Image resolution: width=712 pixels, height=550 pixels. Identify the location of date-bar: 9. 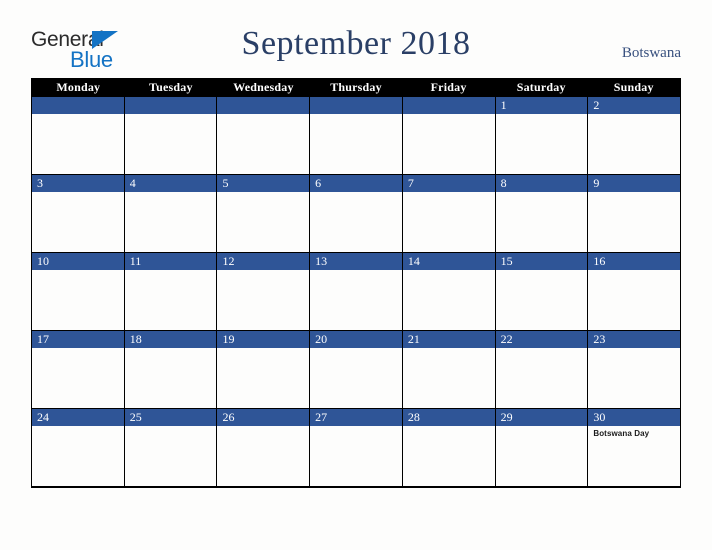
(634, 183).